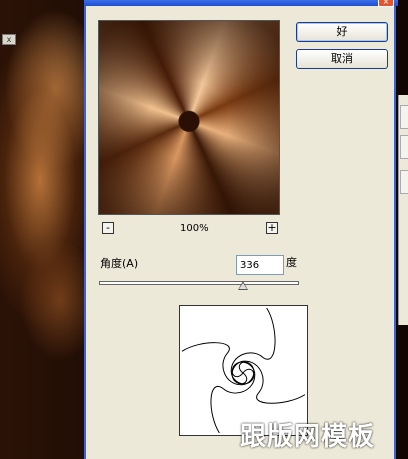  What do you see at coordinates (403, 210) in the screenshot?
I see `side-toolbar` at bounding box center [403, 210].